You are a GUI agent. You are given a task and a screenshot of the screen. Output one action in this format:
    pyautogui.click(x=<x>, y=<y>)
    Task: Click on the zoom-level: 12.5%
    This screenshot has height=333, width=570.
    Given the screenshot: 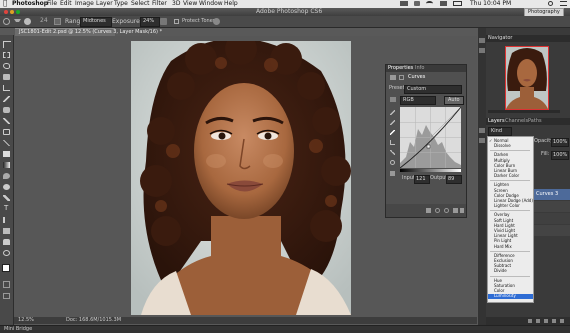 What is the action you would take?
    pyautogui.click(x=26, y=320)
    